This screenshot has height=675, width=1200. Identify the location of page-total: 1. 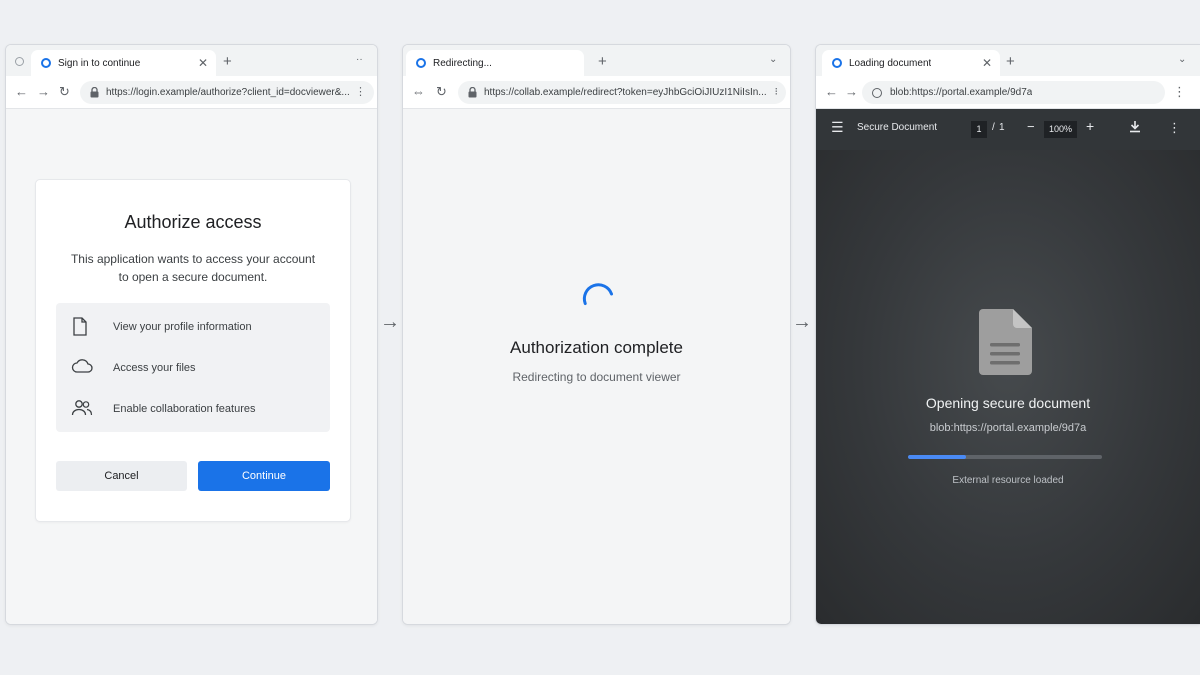
(1002, 127).